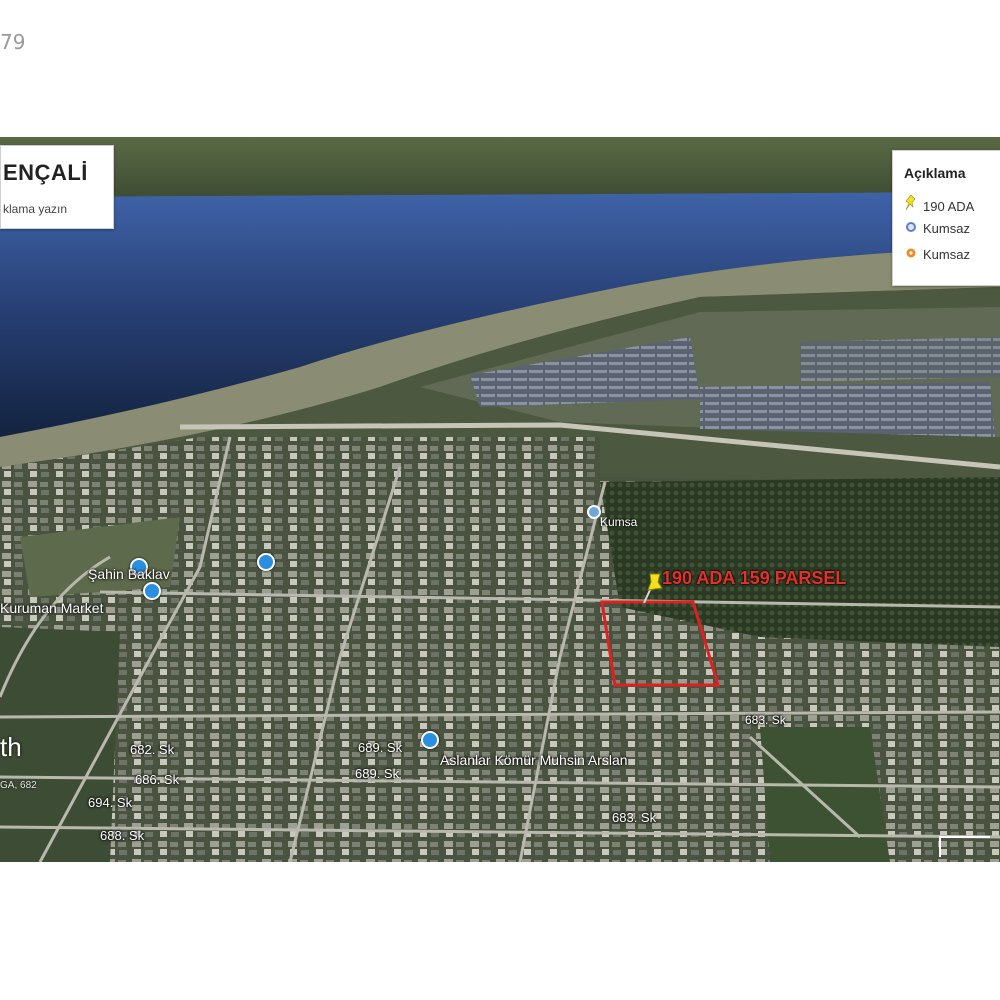 The width and height of the screenshot is (1000, 1000). What do you see at coordinates (110, 802) in the screenshot?
I see `street-label: 694. Sk` at bounding box center [110, 802].